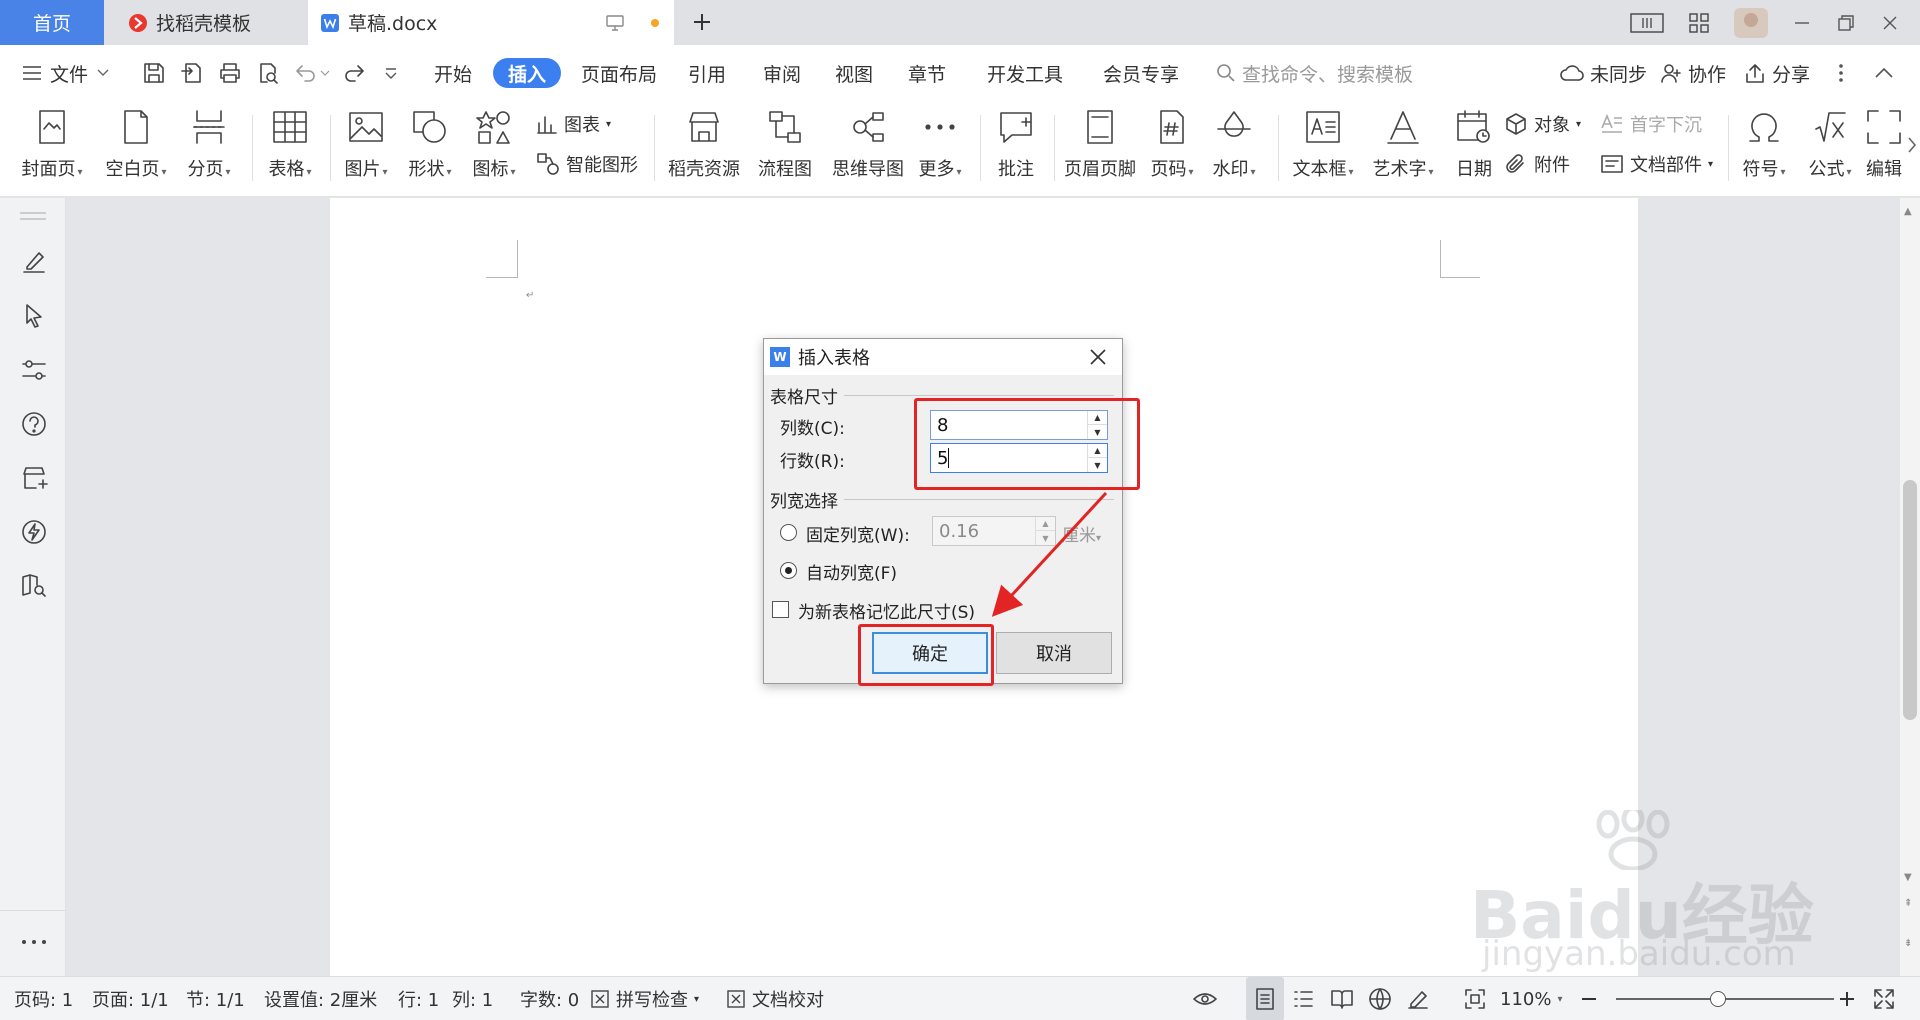  Describe the element at coordinates (366, 141) in the screenshot. I see `picture-button: 图片 ▾` at that location.